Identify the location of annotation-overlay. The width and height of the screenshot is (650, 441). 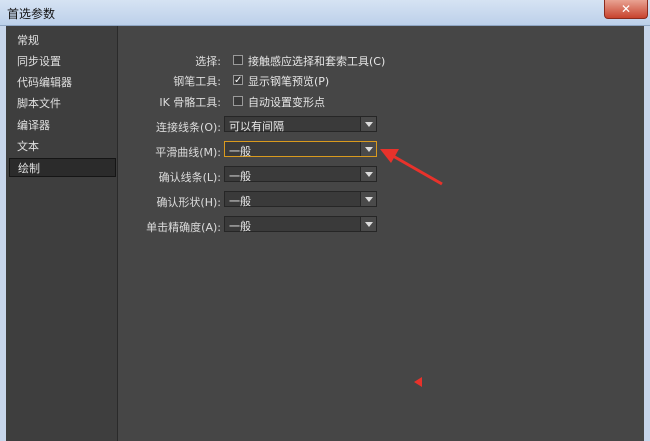
(411, 268).